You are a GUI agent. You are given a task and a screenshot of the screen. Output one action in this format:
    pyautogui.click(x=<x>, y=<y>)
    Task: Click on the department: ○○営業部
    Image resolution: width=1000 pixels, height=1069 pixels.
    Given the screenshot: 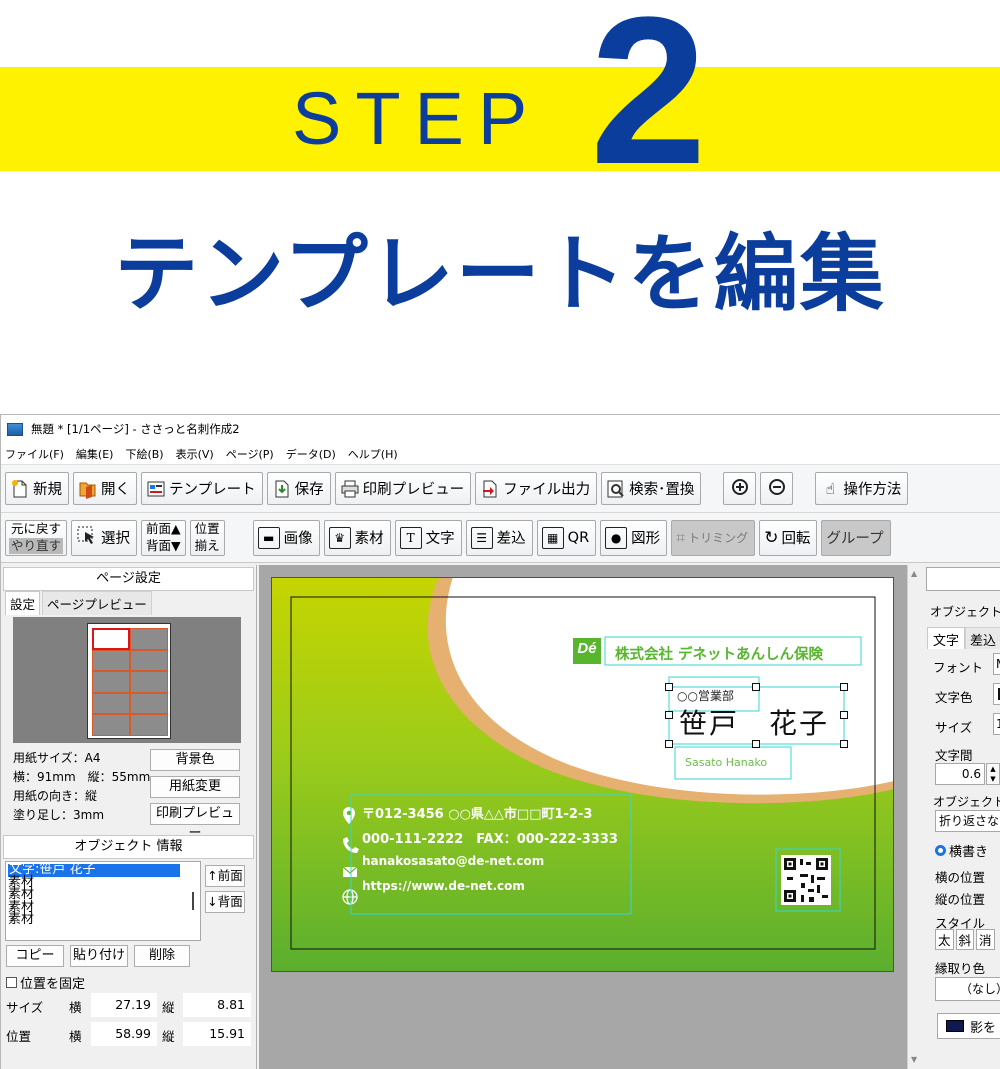 What is the action you would take?
    pyautogui.click(x=705, y=695)
    